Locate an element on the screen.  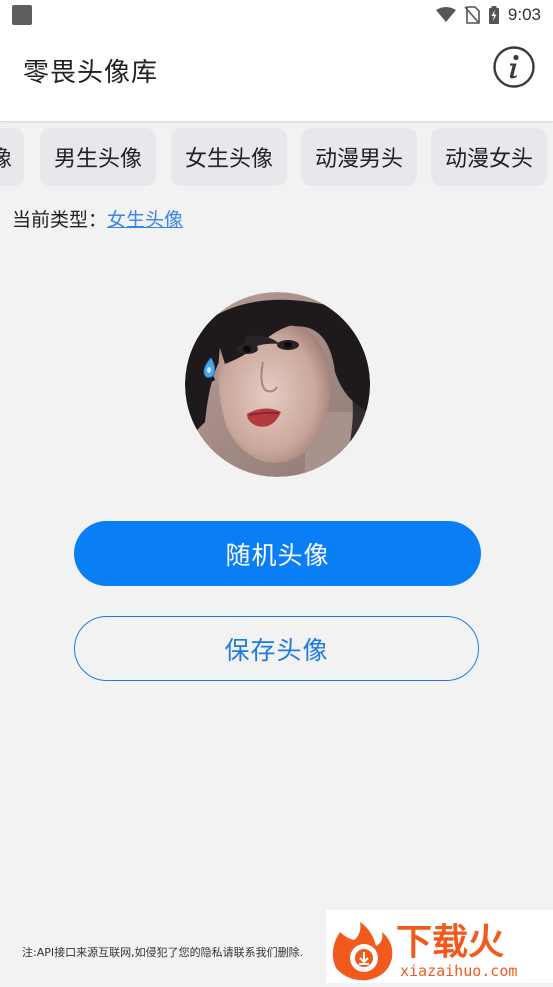
app-title: 零畏头像库 is located at coordinates (91, 73).